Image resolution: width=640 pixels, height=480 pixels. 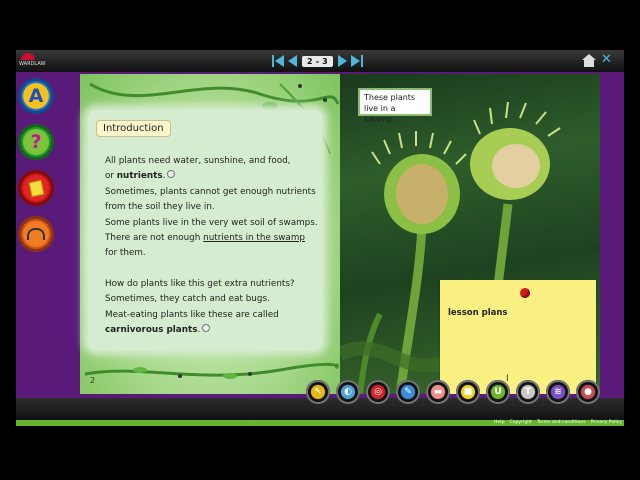 I want to click on help-icon: ?, so click(x=36, y=142).